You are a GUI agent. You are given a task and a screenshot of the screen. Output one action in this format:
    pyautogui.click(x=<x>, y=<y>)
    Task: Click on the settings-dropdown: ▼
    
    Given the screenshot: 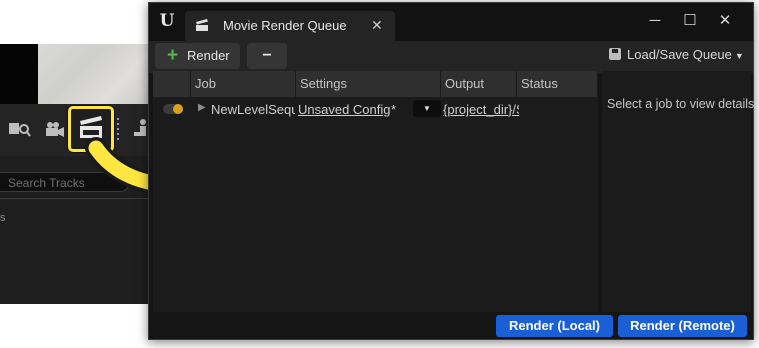 What is the action you would take?
    pyautogui.click(x=427, y=108)
    